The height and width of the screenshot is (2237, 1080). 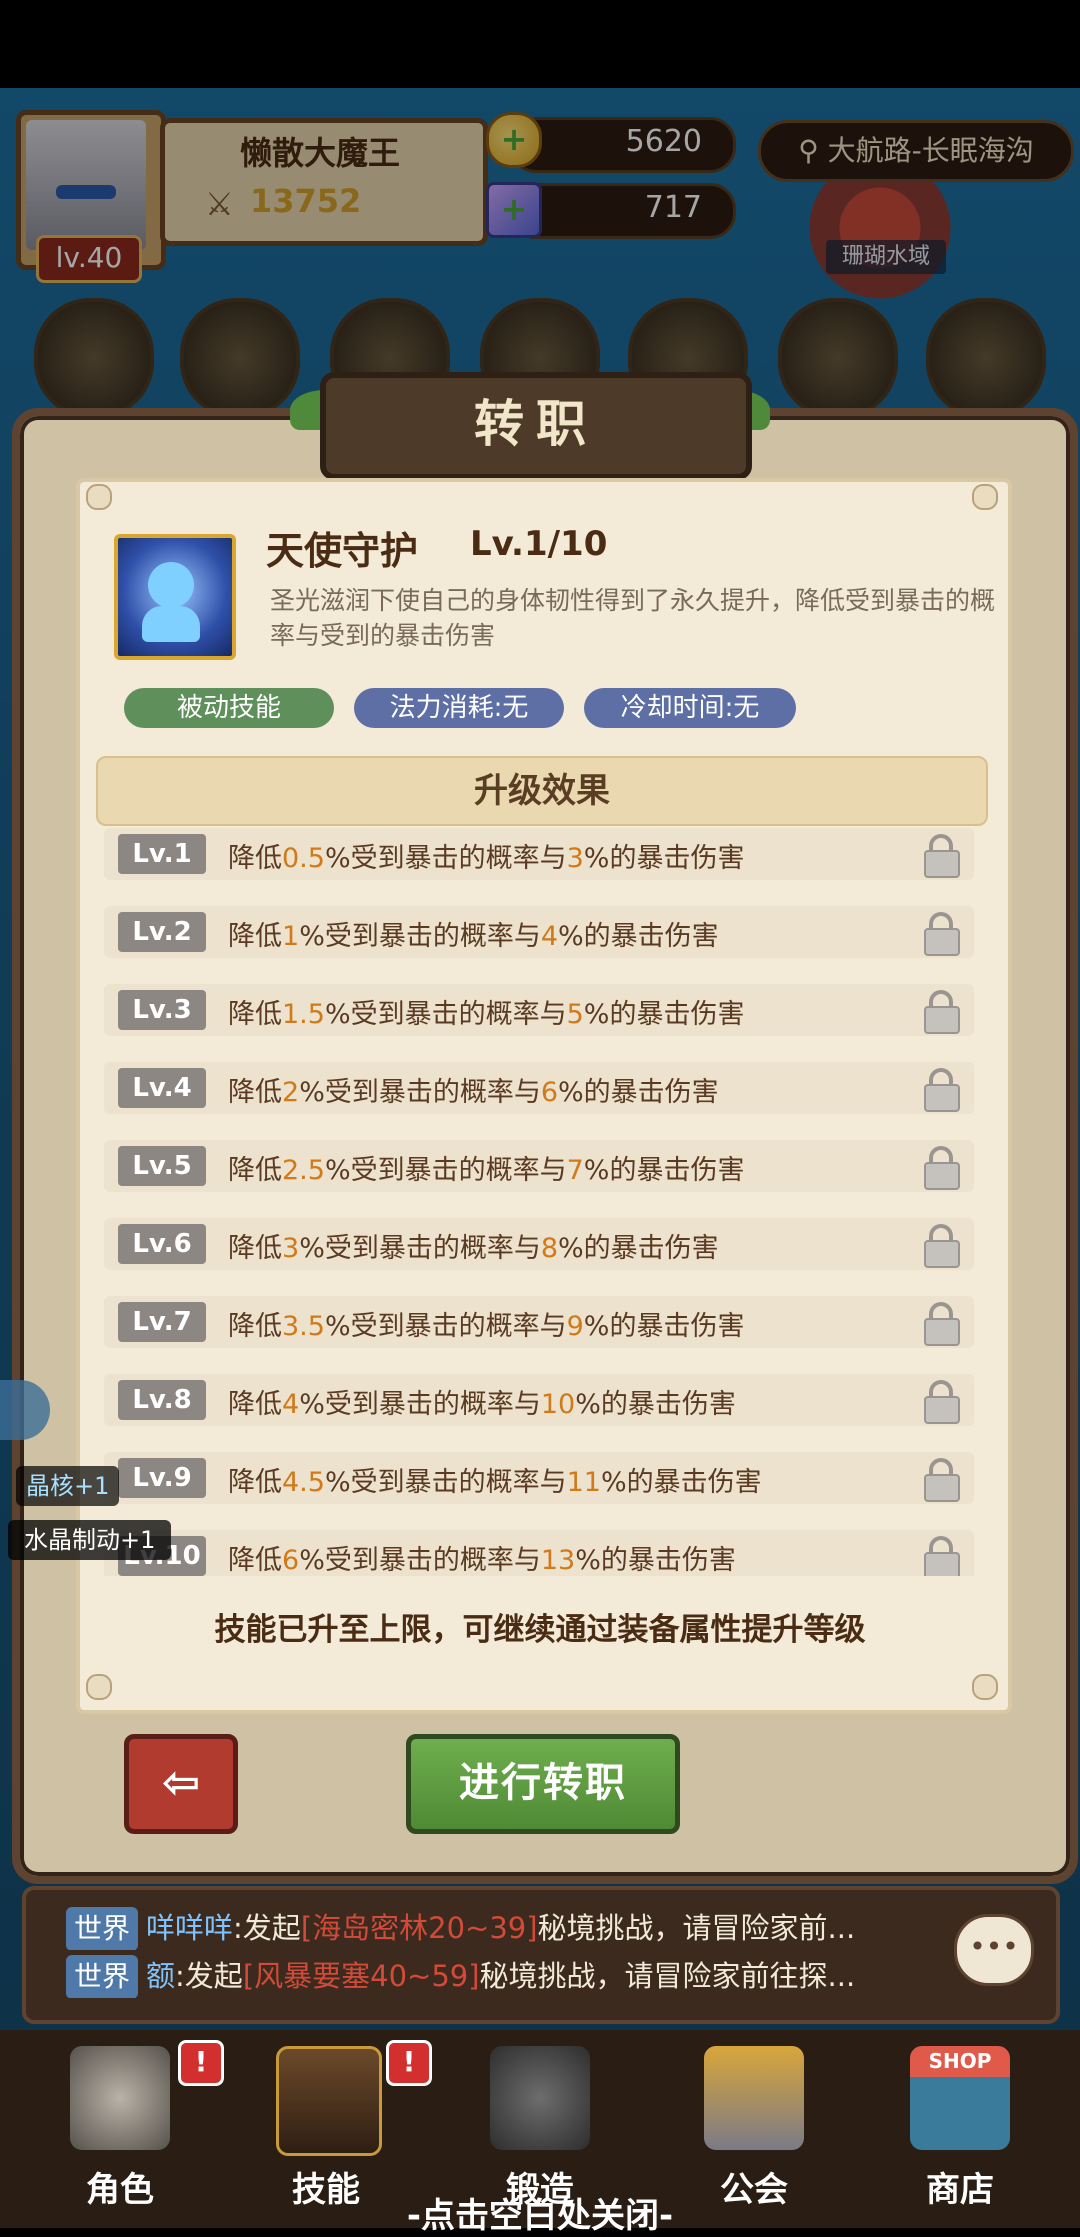 I want to click on upgrade-level-row: Lv.9 降低4.5%受到暴击的概率与11%的暴击伤害, so click(x=539, y=1478).